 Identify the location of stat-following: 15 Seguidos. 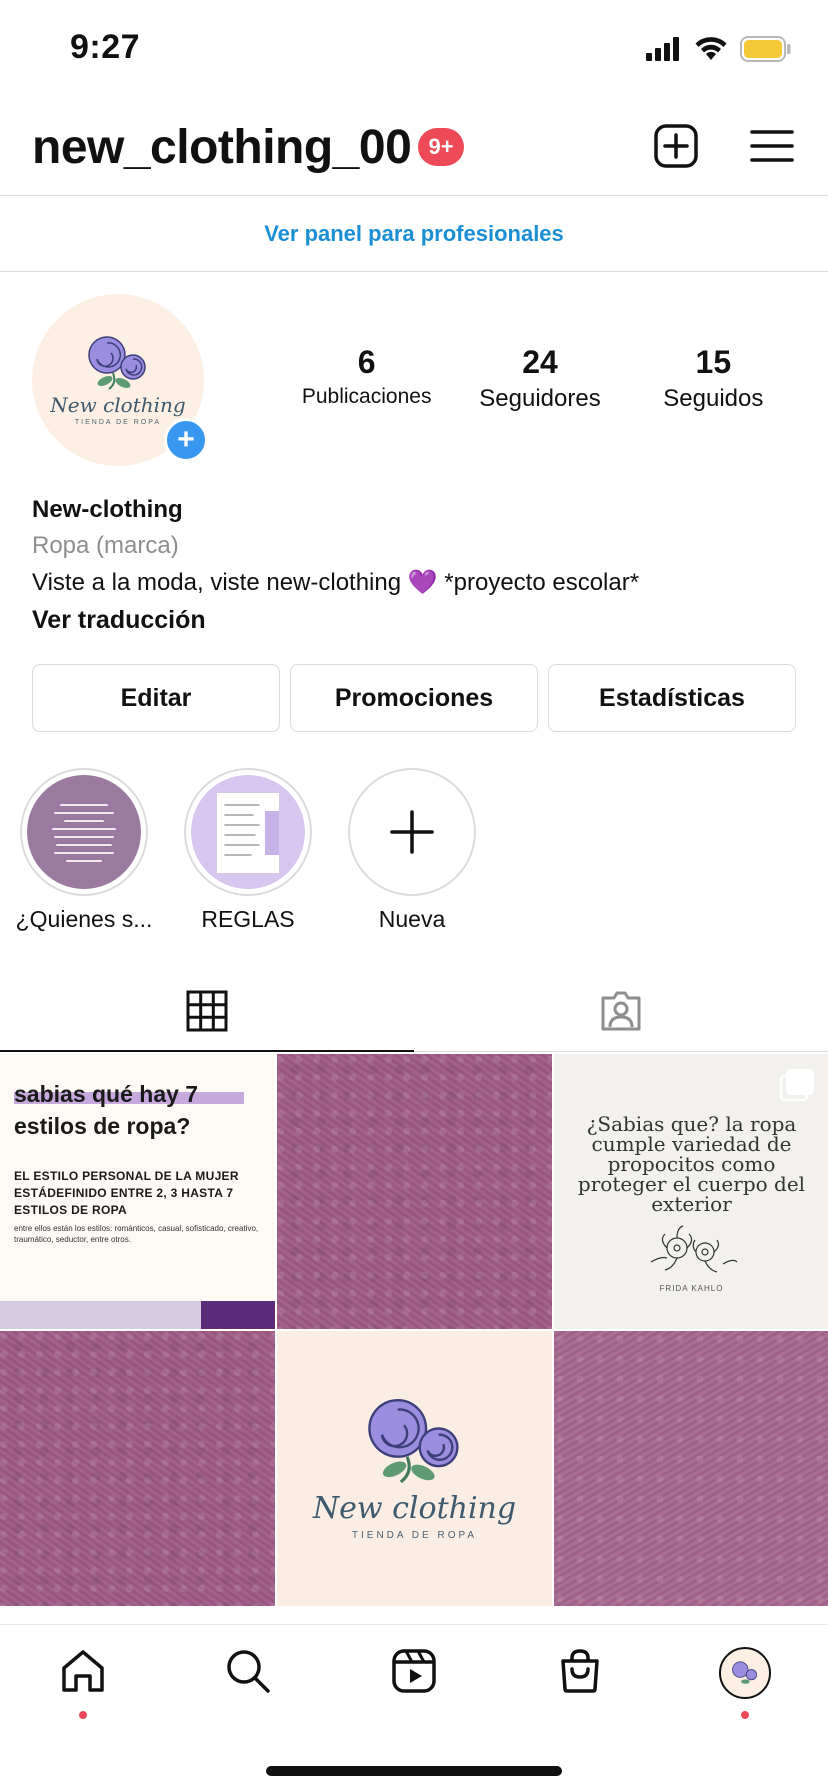
(713, 378).